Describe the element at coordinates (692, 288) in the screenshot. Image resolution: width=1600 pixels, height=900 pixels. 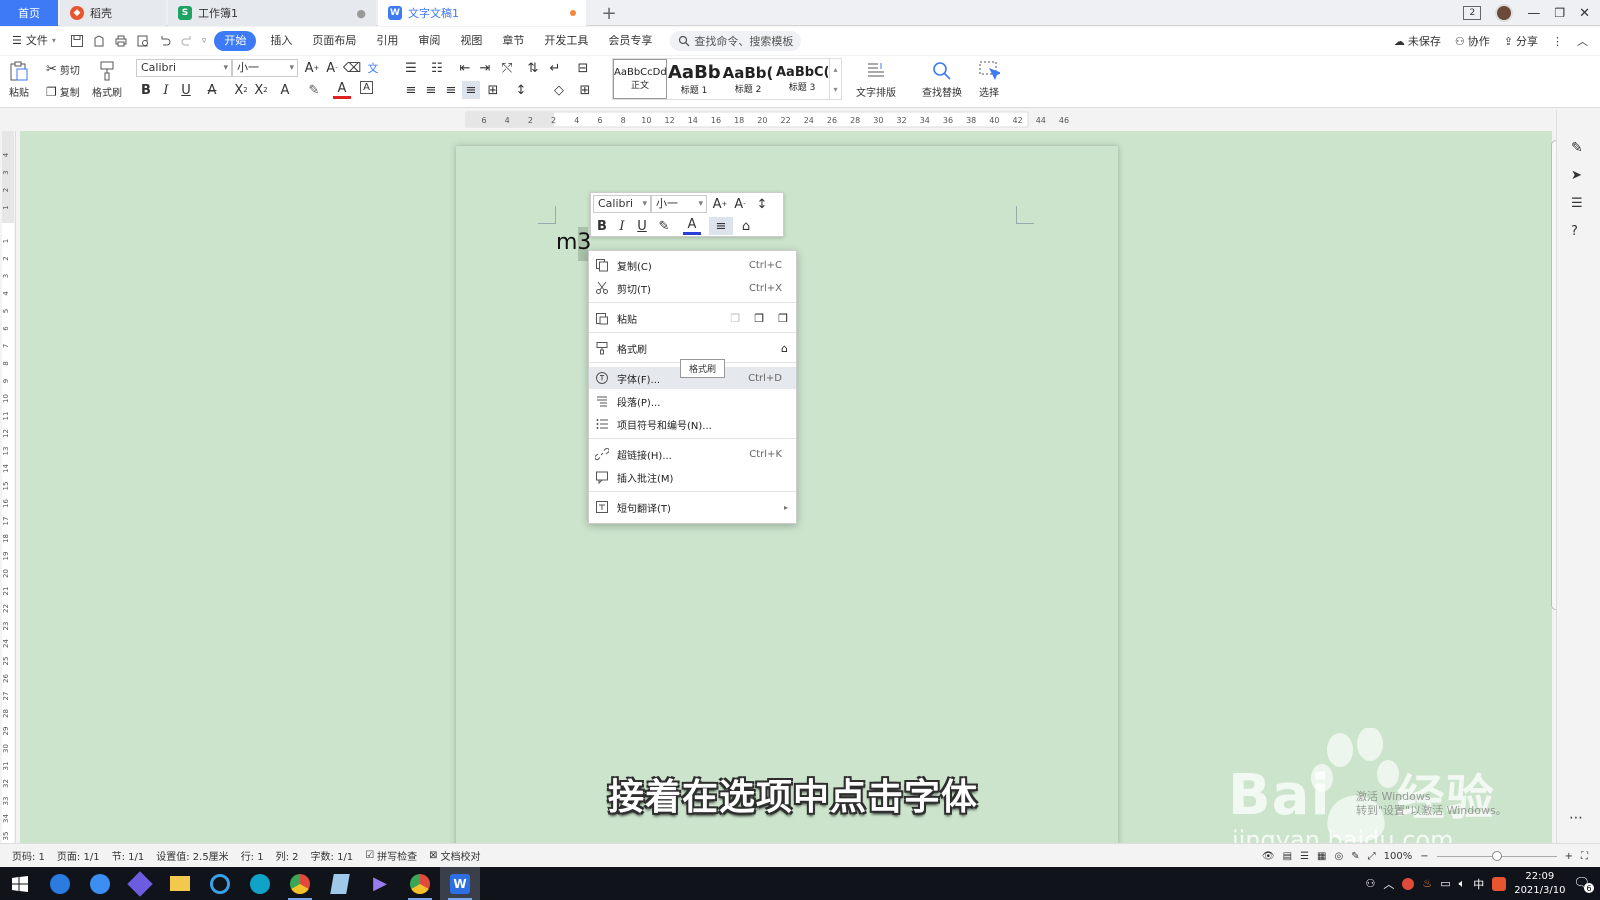
I see `ctx-cut: 剪切(T) Ctrl+X` at that location.